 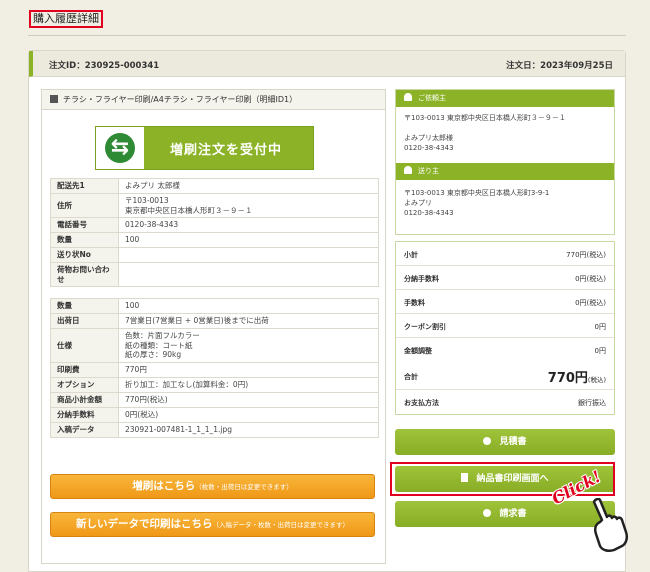 What do you see at coordinates (54, 99) in the screenshot?
I see `box-icon` at bounding box center [54, 99].